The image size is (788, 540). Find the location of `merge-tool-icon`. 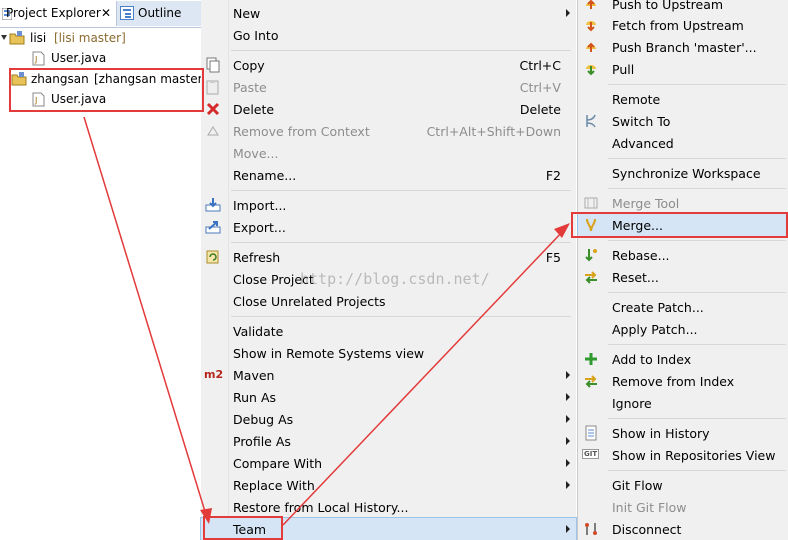

merge-tool-icon is located at coordinates (591, 203).